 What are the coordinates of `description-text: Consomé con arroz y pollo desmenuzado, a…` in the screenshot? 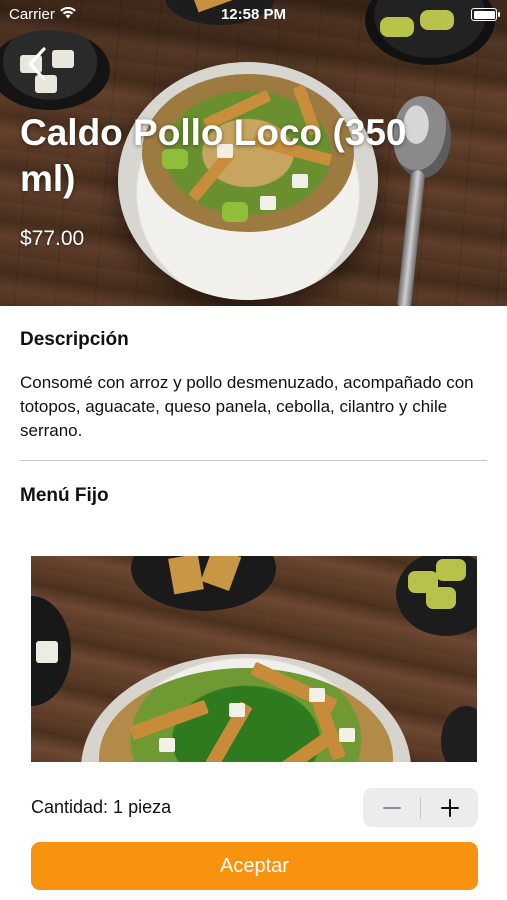 It's located at (247, 406).